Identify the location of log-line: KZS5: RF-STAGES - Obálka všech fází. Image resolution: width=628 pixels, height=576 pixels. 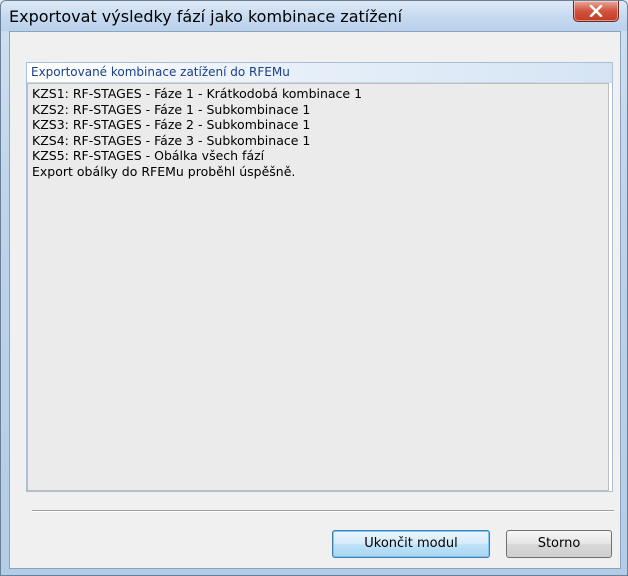
(148, 155).